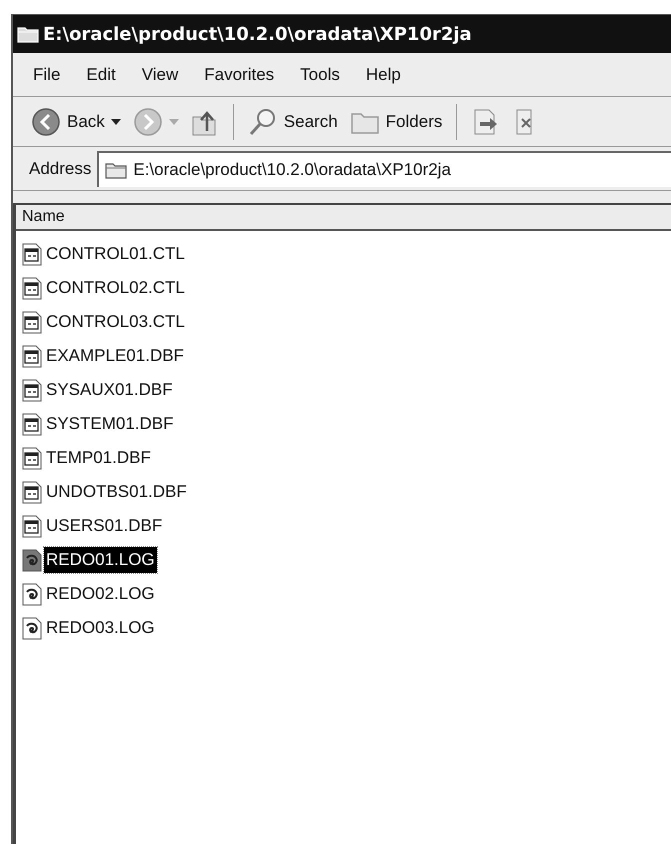 This screenshot has width=671, height=844. What do you see at coordinates (101, 75) in the screenshot?
I see `menu-item: Edit` at bounding box center [101, 75].